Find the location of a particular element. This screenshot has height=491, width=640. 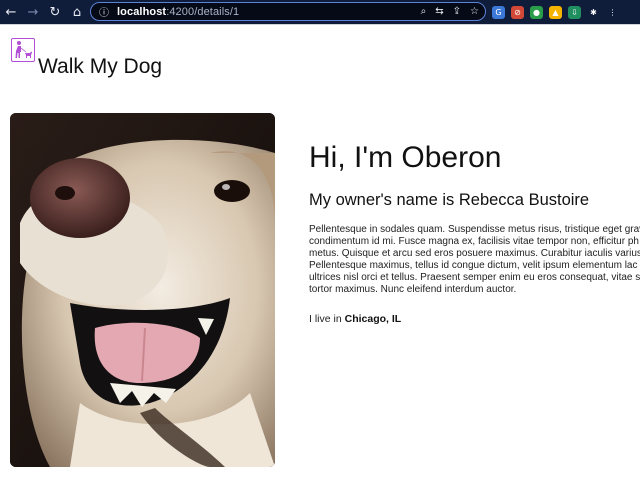

search-icon: ⌕ is located at coordinates (424, 11).